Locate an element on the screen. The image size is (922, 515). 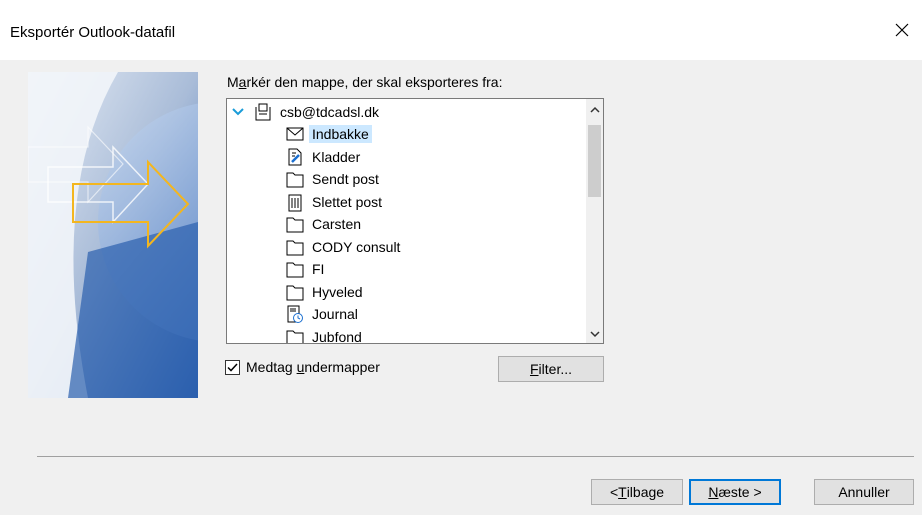
tree-item-label: Hyveled is located at coordinates (337, 291).